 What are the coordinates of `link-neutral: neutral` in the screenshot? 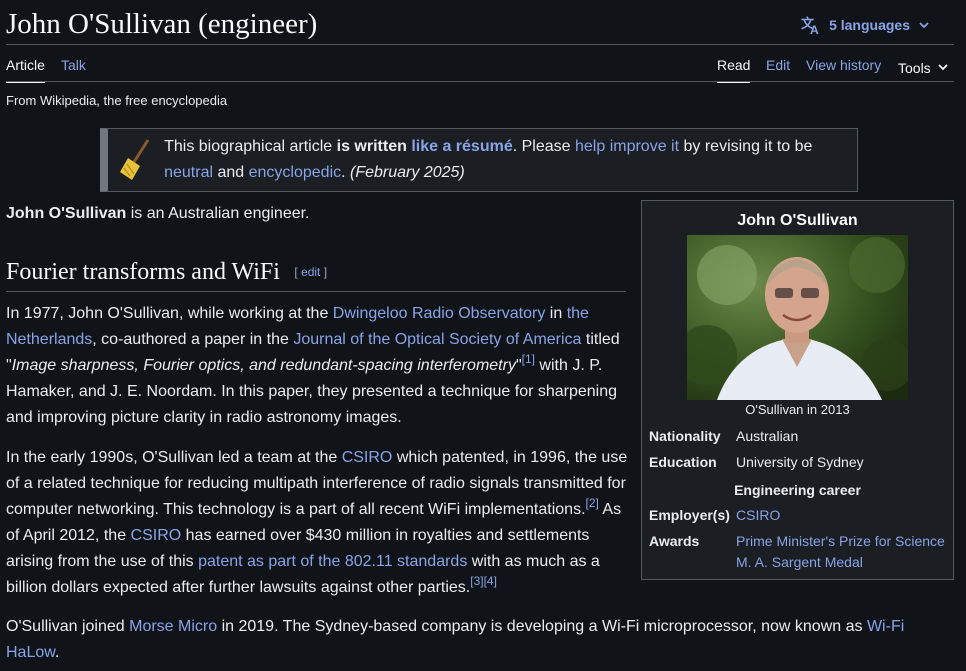 It's located at (188, 172).